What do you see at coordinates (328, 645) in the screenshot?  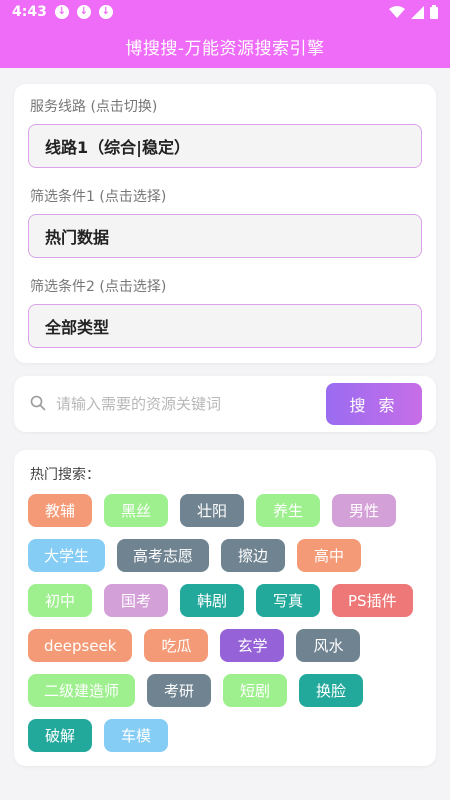 I see `hot-tag: 风水` at bounding box center [328, 645].